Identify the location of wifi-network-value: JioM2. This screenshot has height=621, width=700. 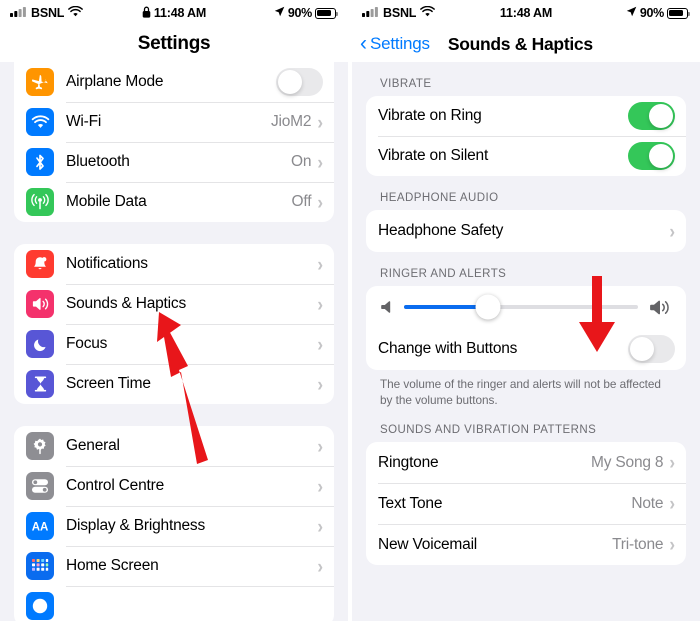
(291, 121).